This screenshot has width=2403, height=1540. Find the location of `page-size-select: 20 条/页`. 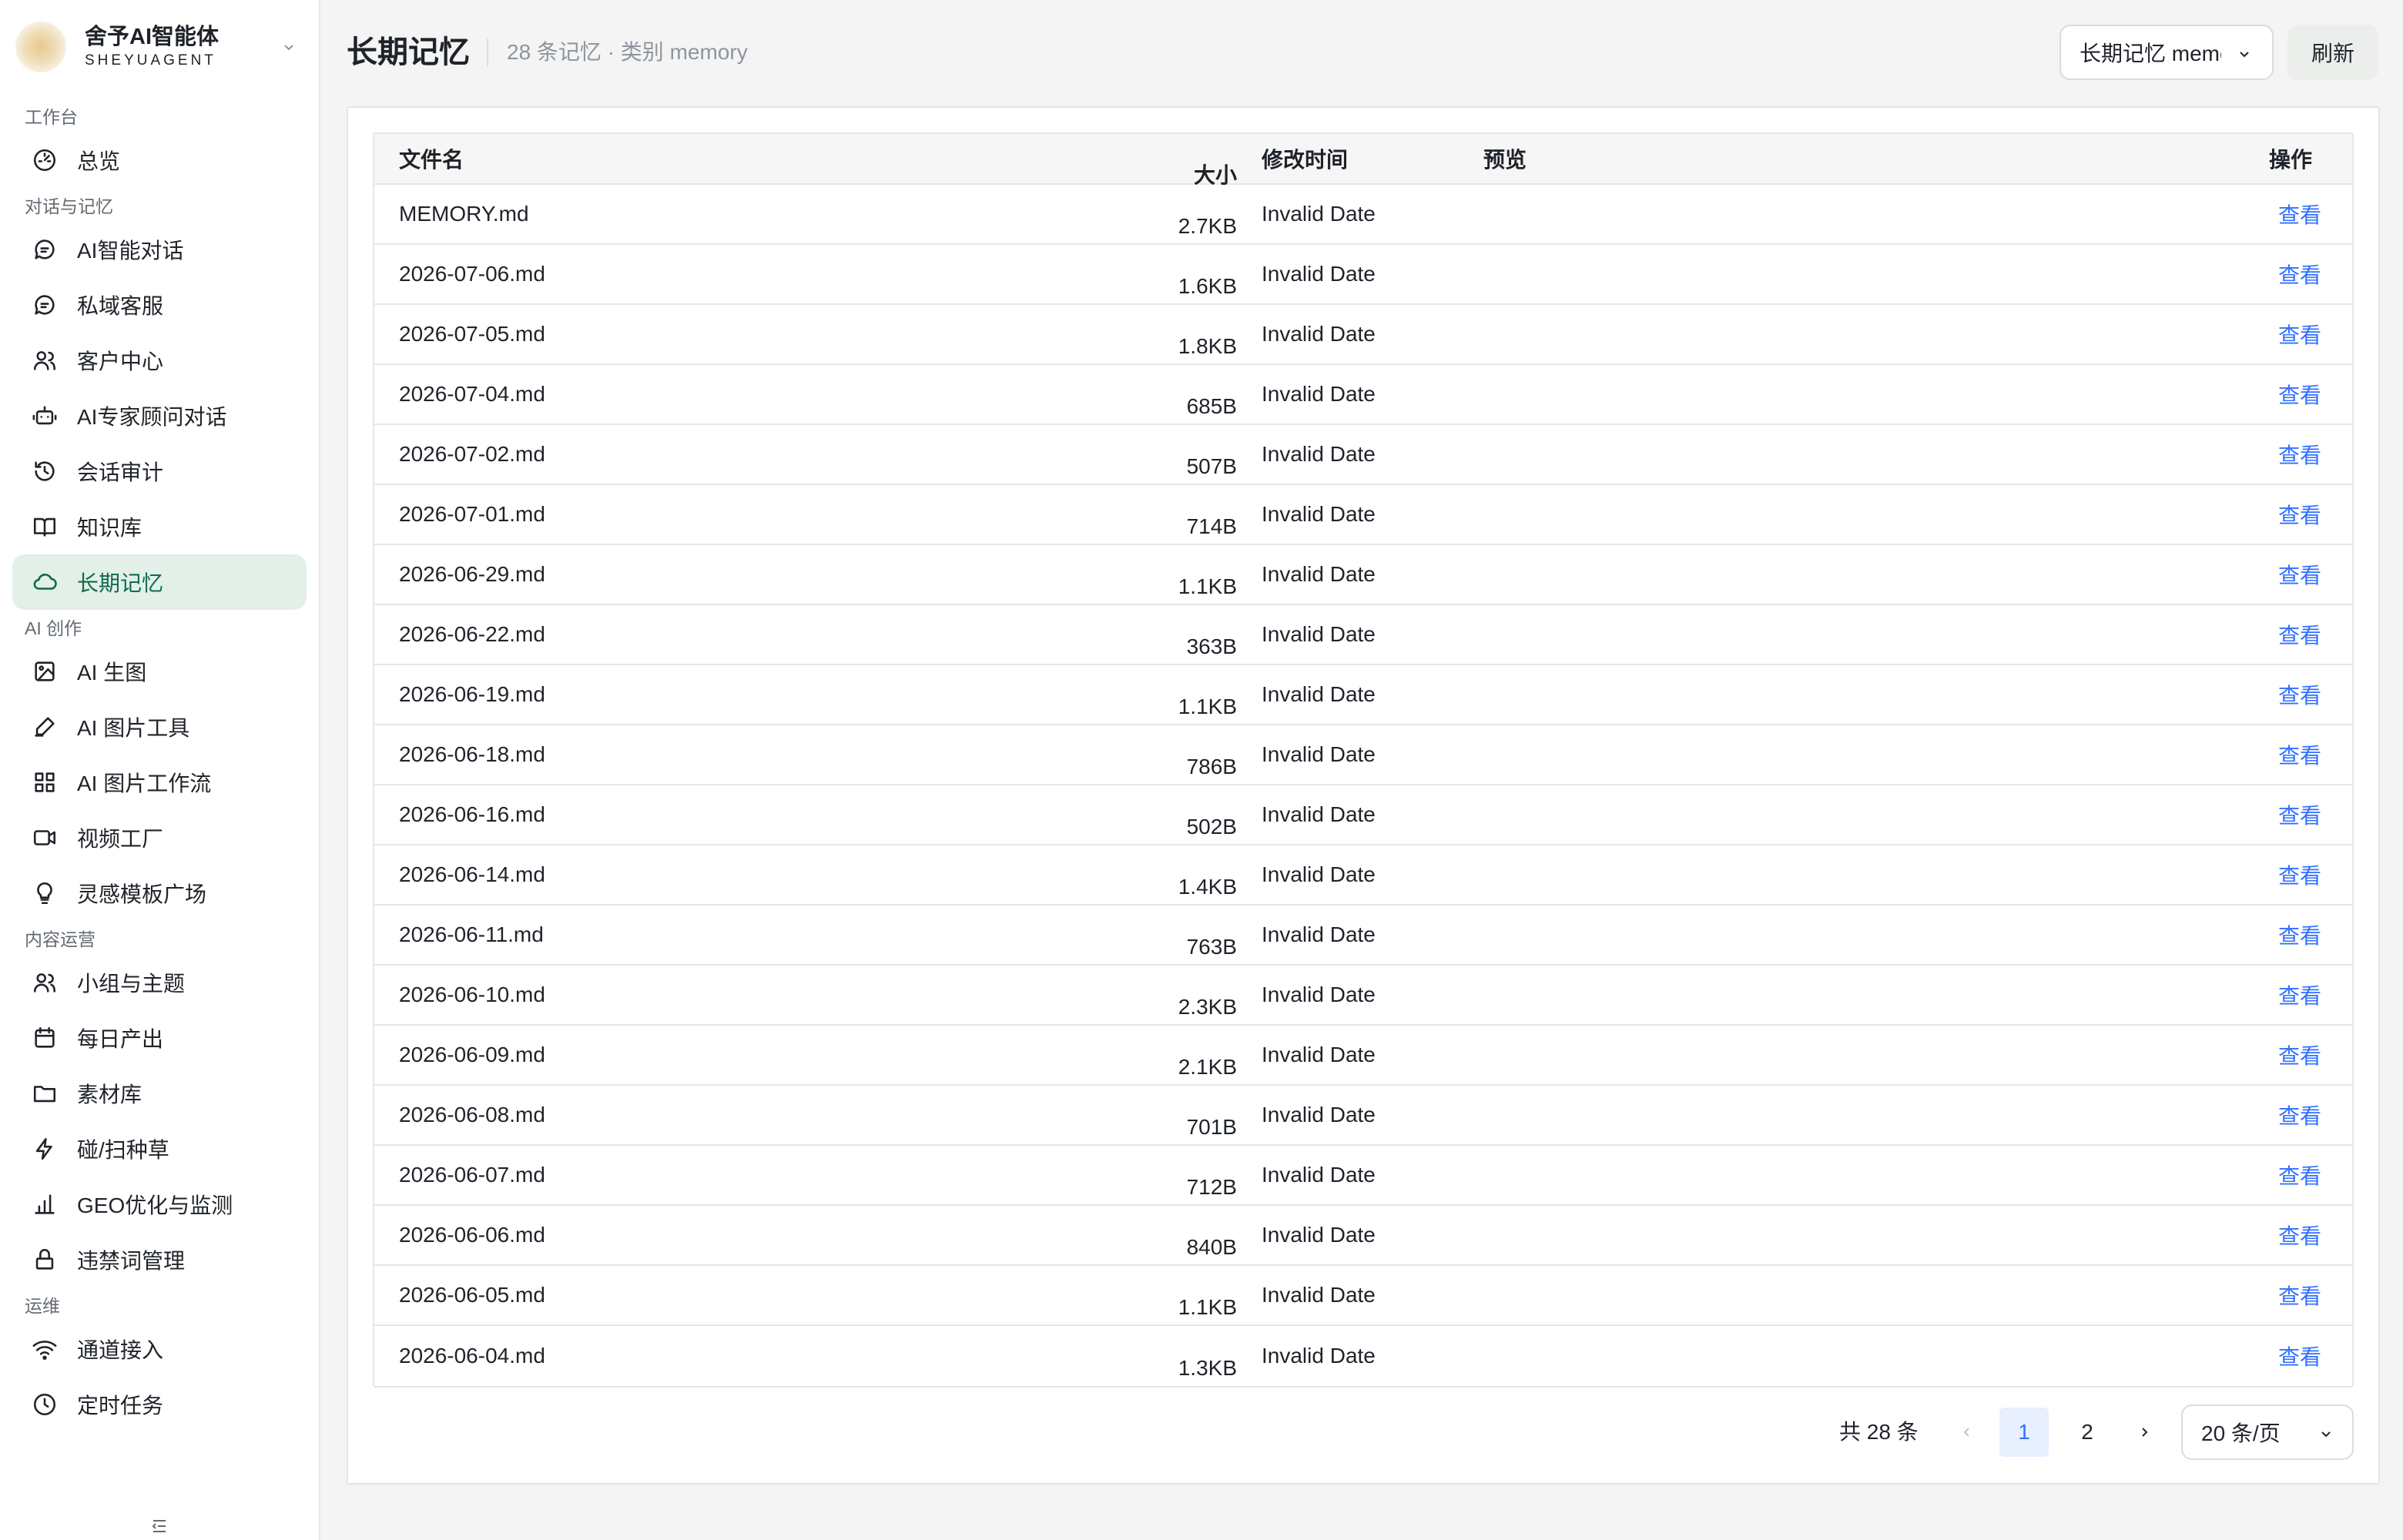

page-size-select: 20 条/页 is located at coordinates (2268, 1432).